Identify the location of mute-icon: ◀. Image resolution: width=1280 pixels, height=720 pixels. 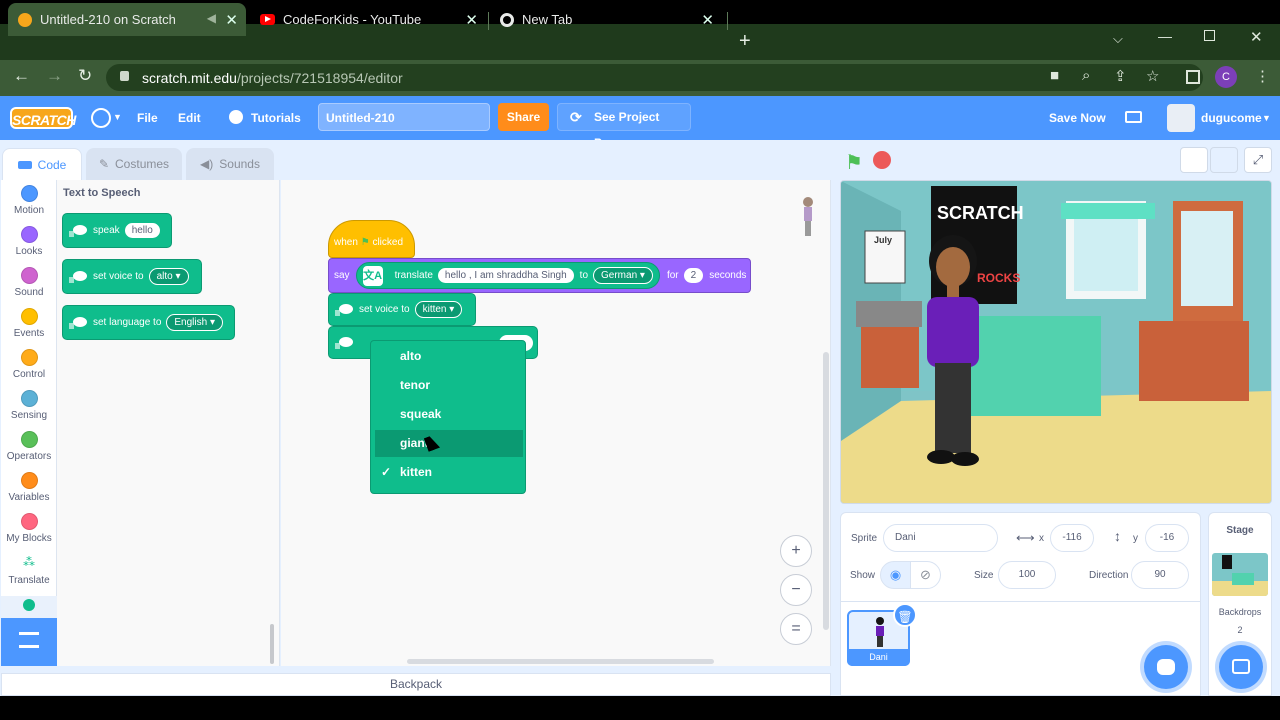
(211, 18).